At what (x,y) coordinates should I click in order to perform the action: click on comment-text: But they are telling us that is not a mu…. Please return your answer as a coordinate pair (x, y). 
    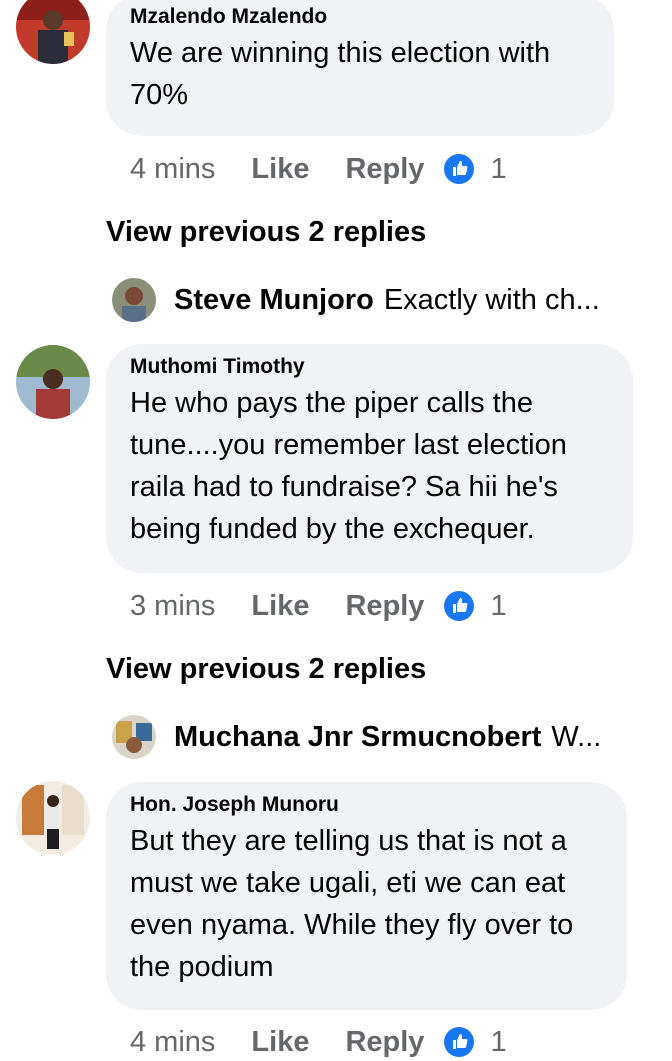
    Looking at the image, I should click on (352, 904).